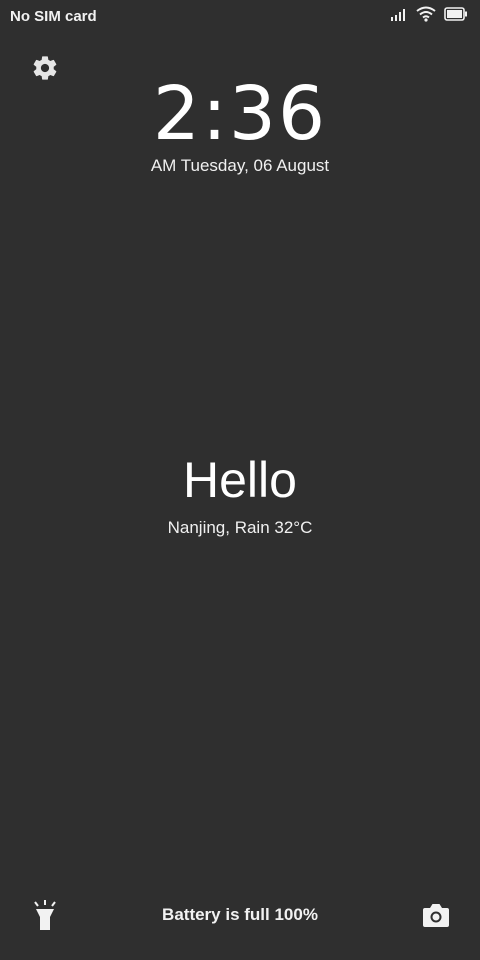 This screenshot has width=480, height=960. Describe the element at coordinates (240, 114) in the screenshot. I see `clock-time: 2:36` at that location.